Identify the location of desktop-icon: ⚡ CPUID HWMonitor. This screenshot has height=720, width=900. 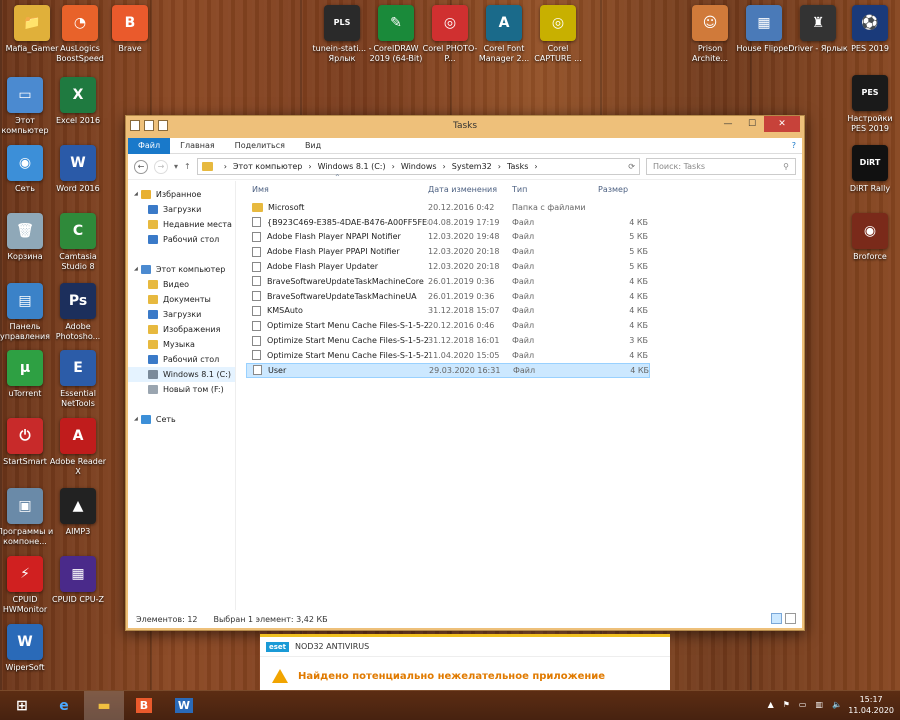
(27, 585).